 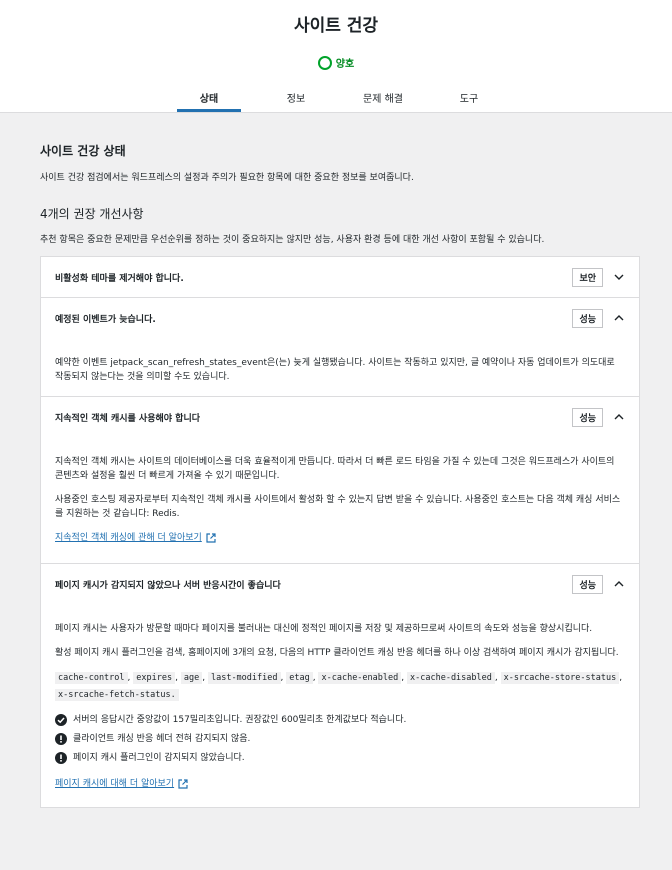 What do you see at coordinates (340, 584) in the screenshot?
I see `accordion-header: 페이지 캐시가 감지되지 않았으나 서버 반응시간이 좋습니다 성능` at bounding box center [340, 584].